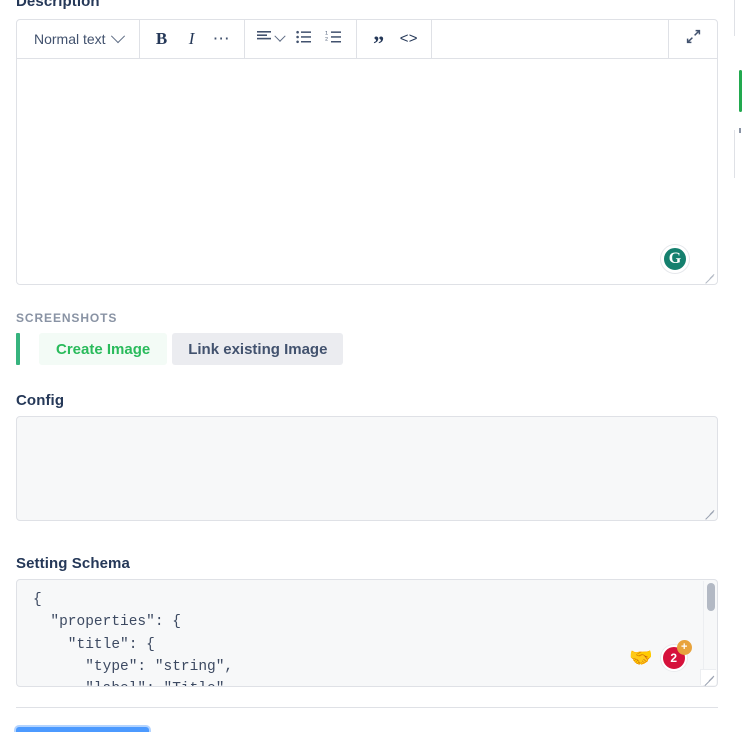 This screenshot has height=732, width=744. Describe the element at coordinates (73, 563) in the screenshot. I see `setting-schema-label: Setting Schema` at that location.